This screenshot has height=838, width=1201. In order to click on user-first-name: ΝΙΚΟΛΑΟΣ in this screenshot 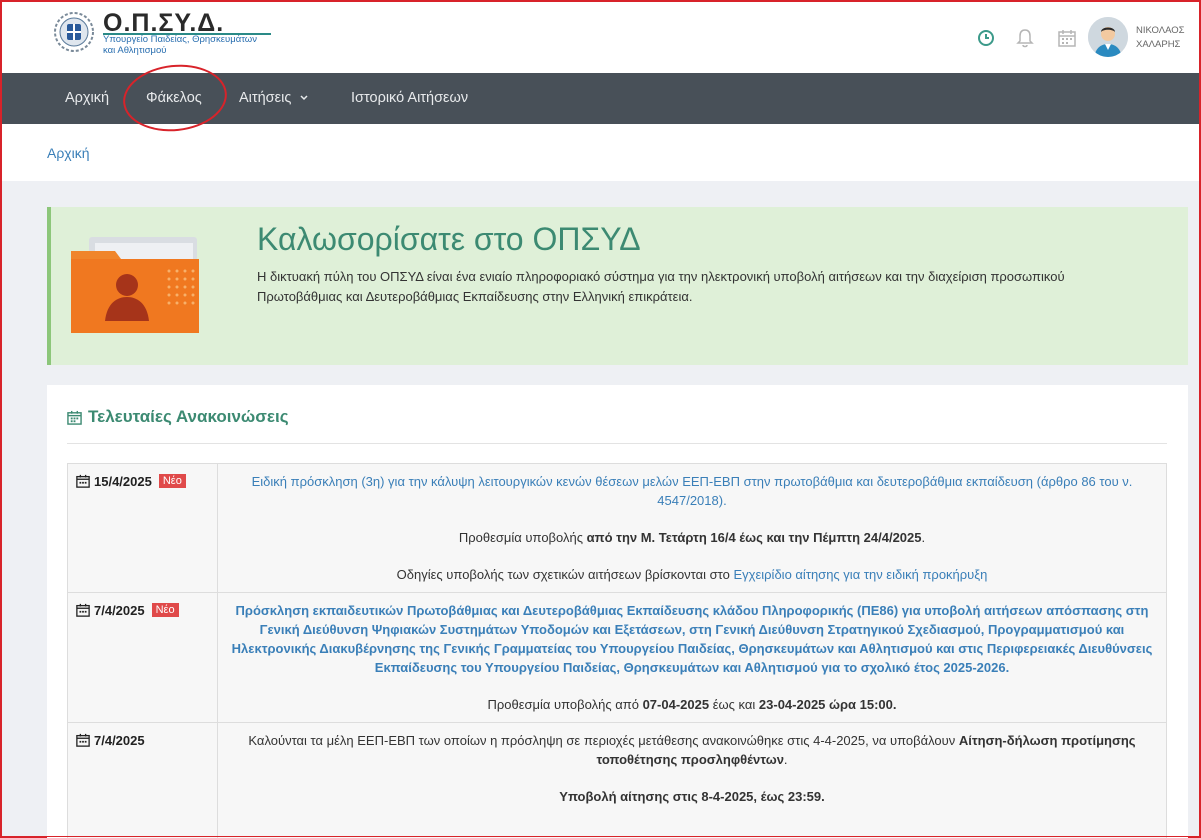, I will do `click(1160, 30)`.